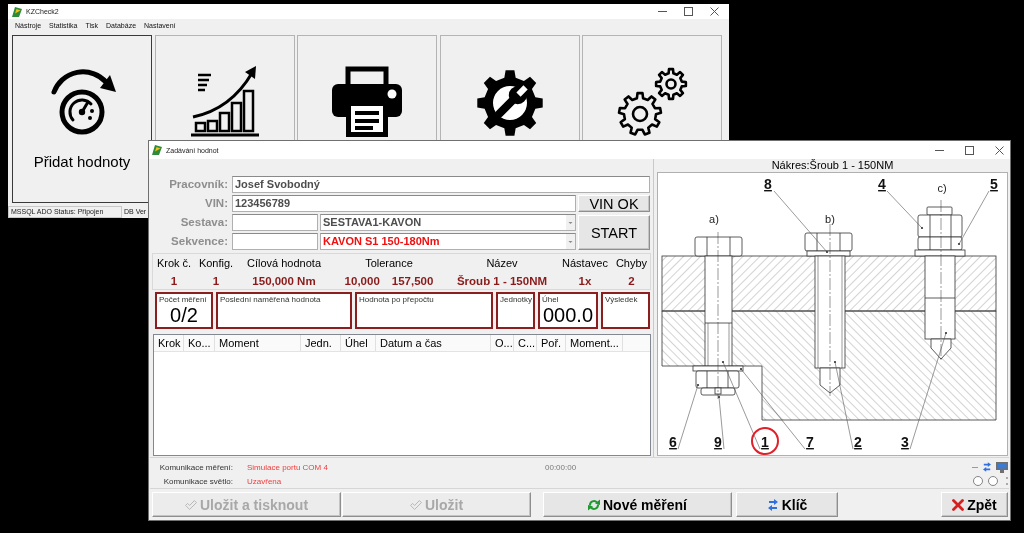 The height and width of the screenshot is (533, 1024). What do you see at coordinates (502, 263) in the screenshot?
I see `step-header: Název` at bounding box center [502, 263].